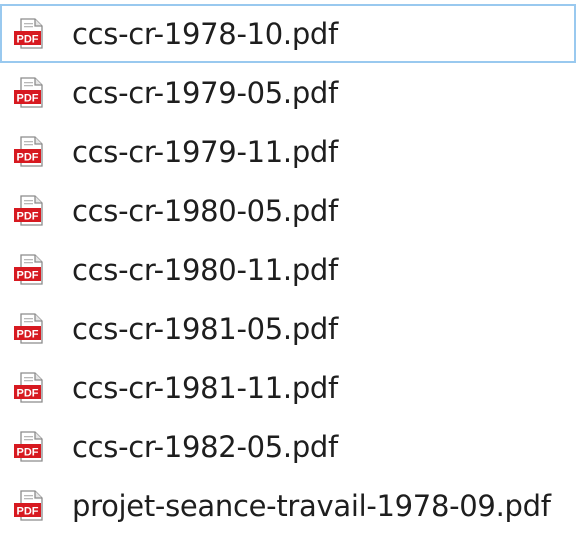 The height and width of the screenshot is (535, 576). What do you see at coordinates (205, 33) in the screenshot?
I see `file-name: ccs-cr-1978-10.pdf` at bounding box center [205, 33].